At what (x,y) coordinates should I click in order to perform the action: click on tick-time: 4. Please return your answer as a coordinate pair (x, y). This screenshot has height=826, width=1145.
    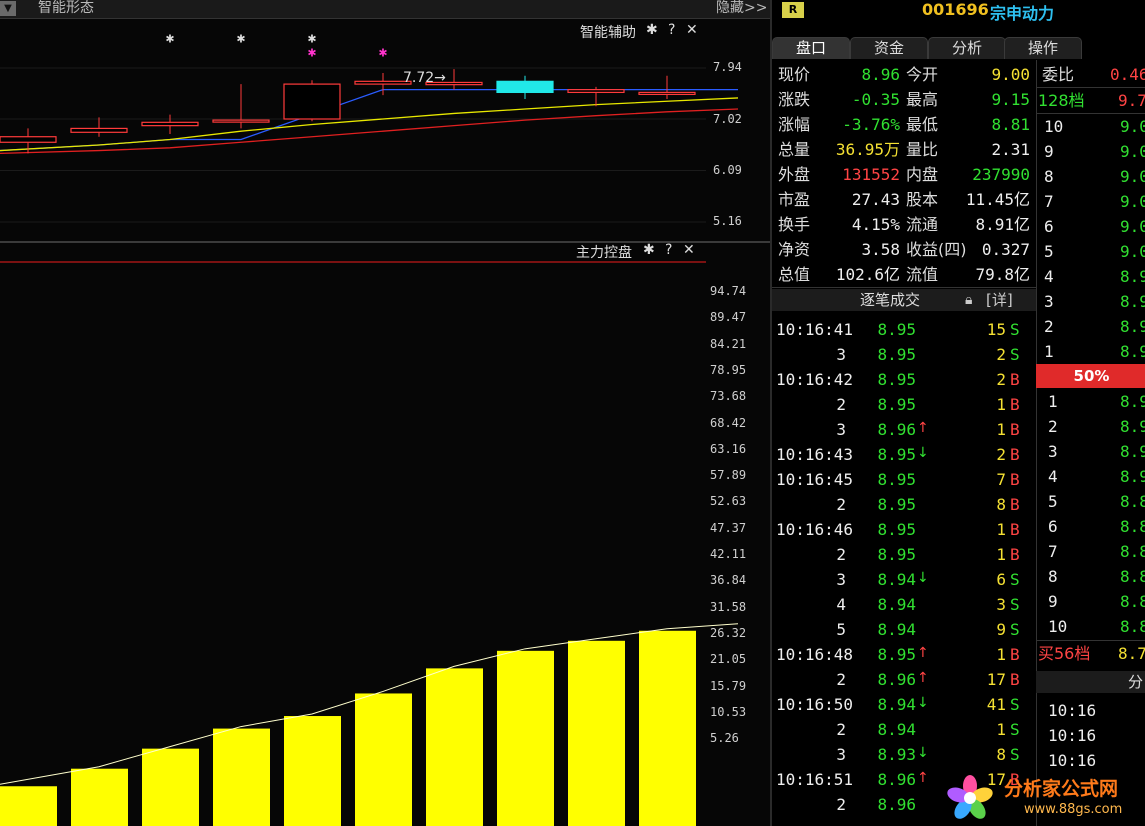
    Looking at the image, I should click on (841, 604).